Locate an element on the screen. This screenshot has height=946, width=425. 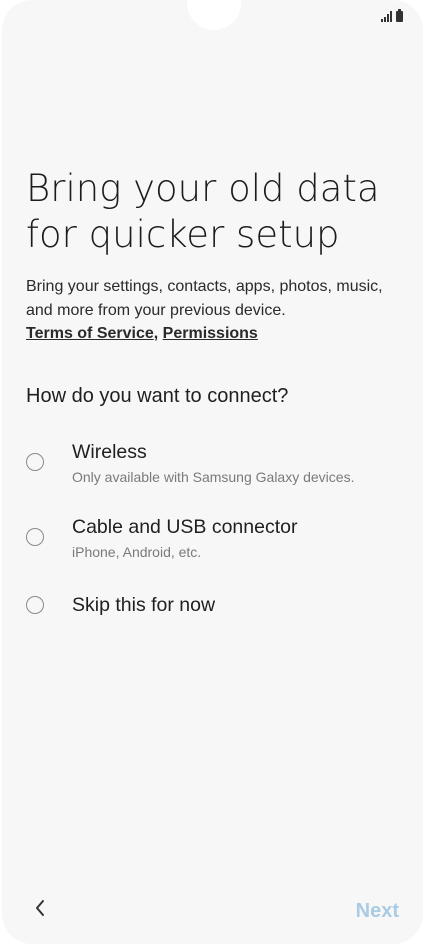
connect-question: How do you want to connect? is located at coordinates (157, 396).